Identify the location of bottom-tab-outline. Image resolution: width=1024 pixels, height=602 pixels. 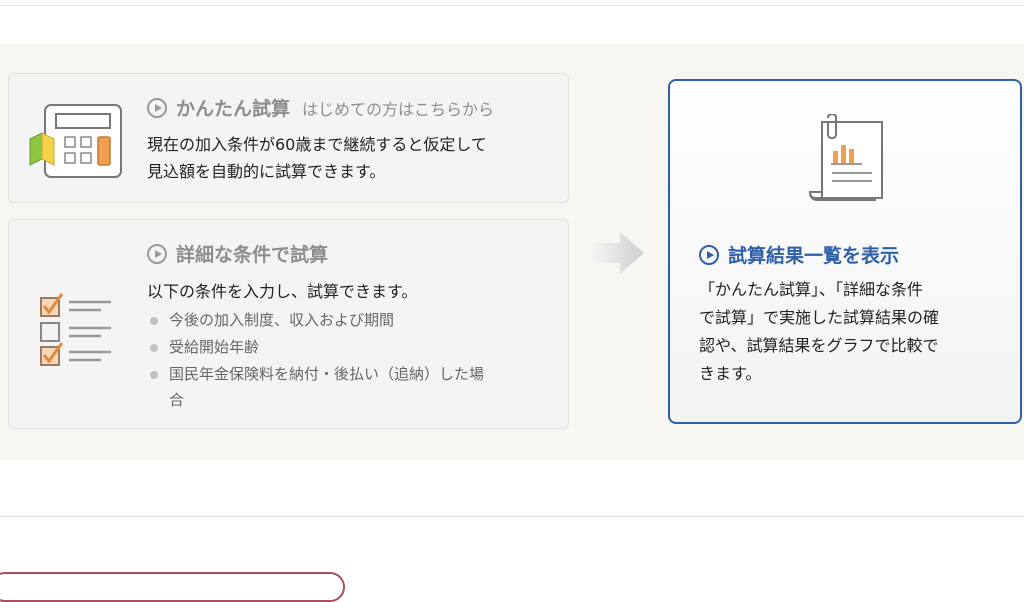
(172, 587).